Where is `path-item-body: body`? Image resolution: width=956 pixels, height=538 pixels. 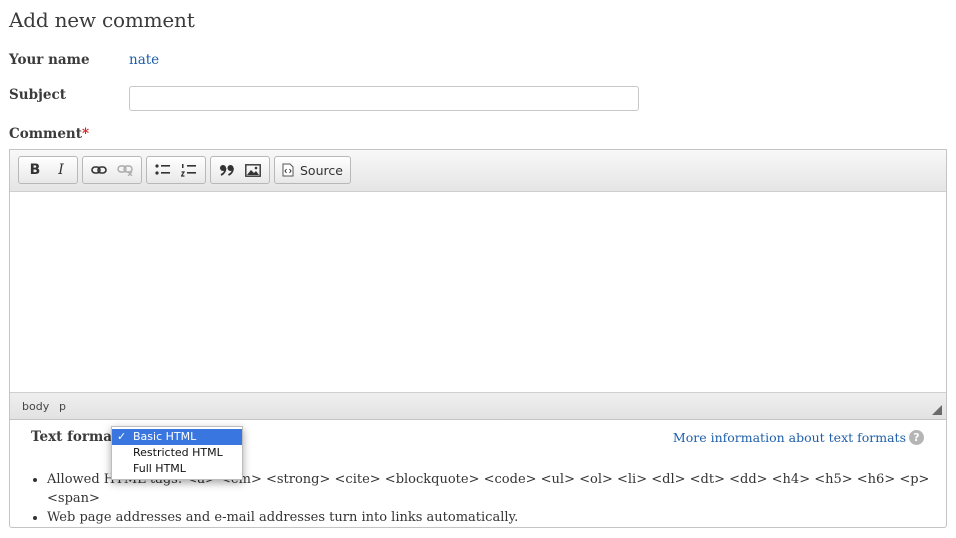
path-item-body: body is located at coordinates (35, 406).